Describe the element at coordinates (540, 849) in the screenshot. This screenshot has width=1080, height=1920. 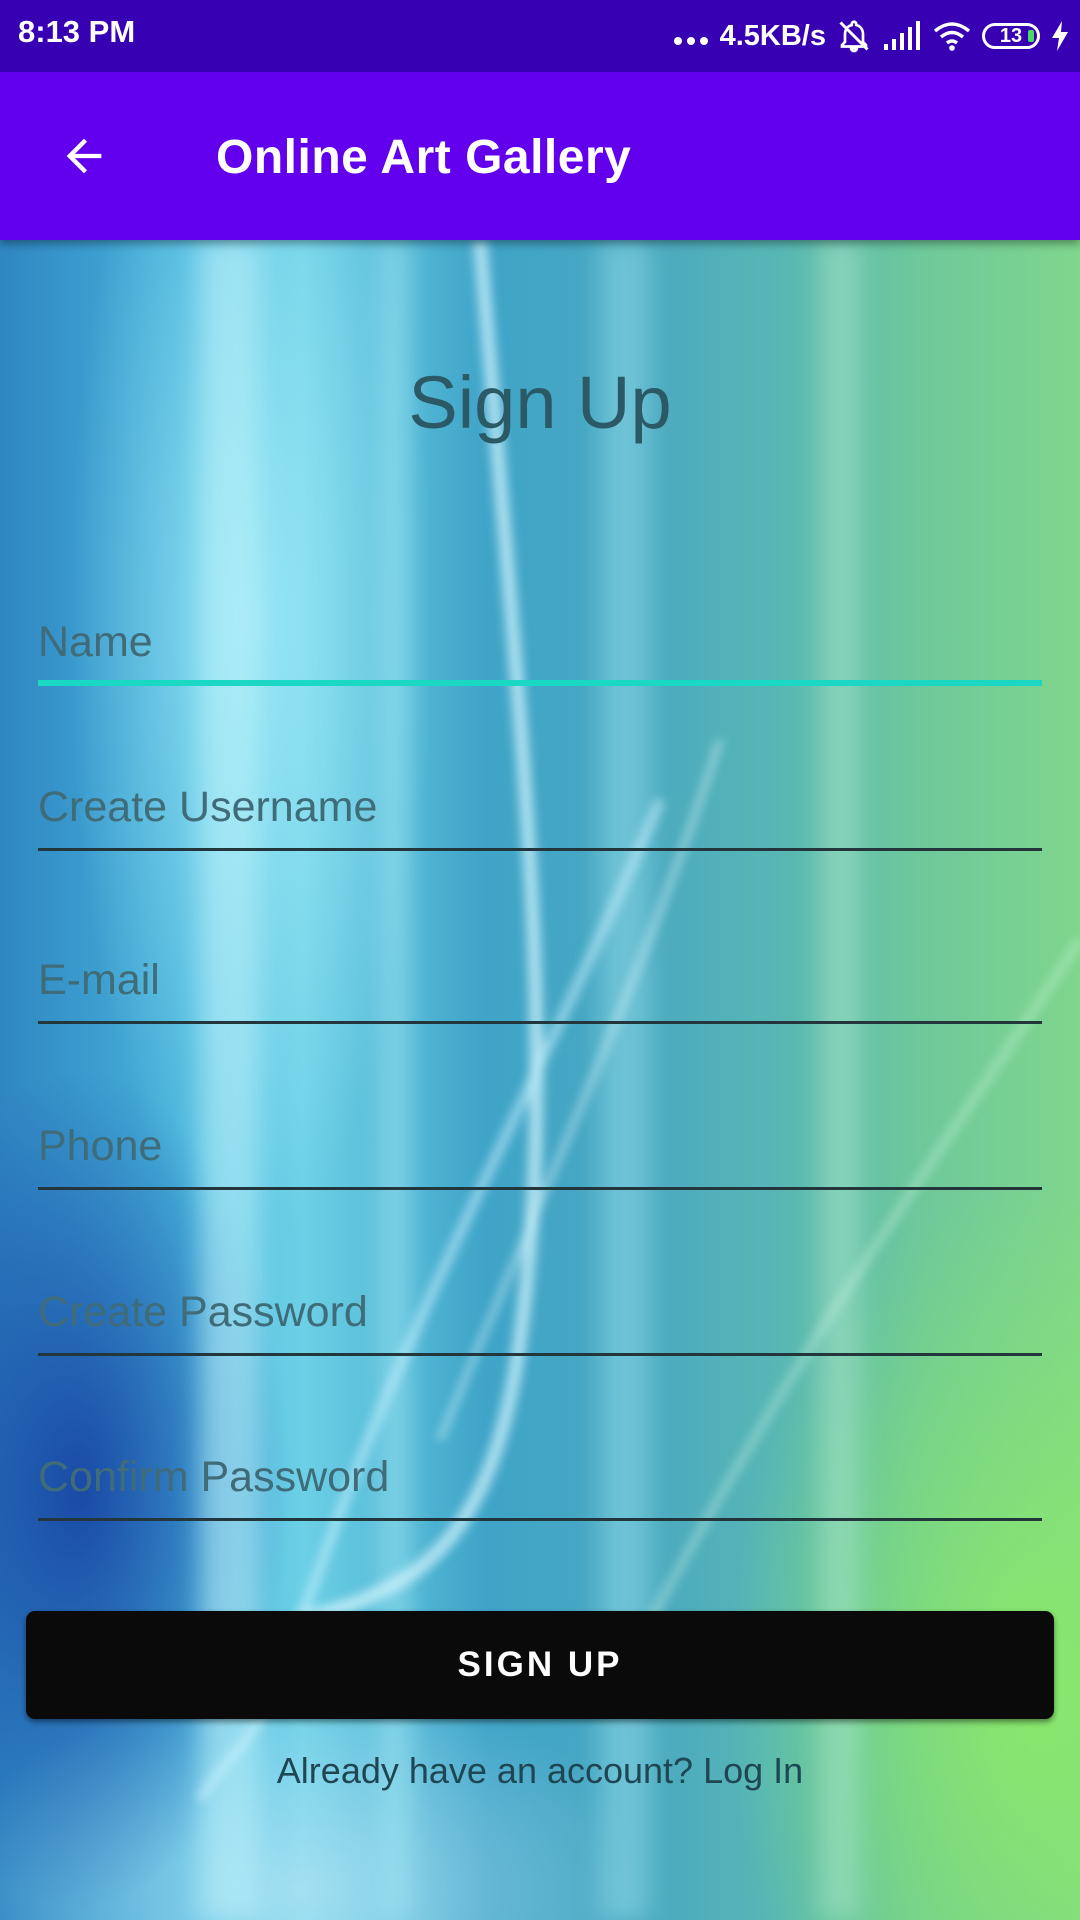
I see `username-underline` at that location.